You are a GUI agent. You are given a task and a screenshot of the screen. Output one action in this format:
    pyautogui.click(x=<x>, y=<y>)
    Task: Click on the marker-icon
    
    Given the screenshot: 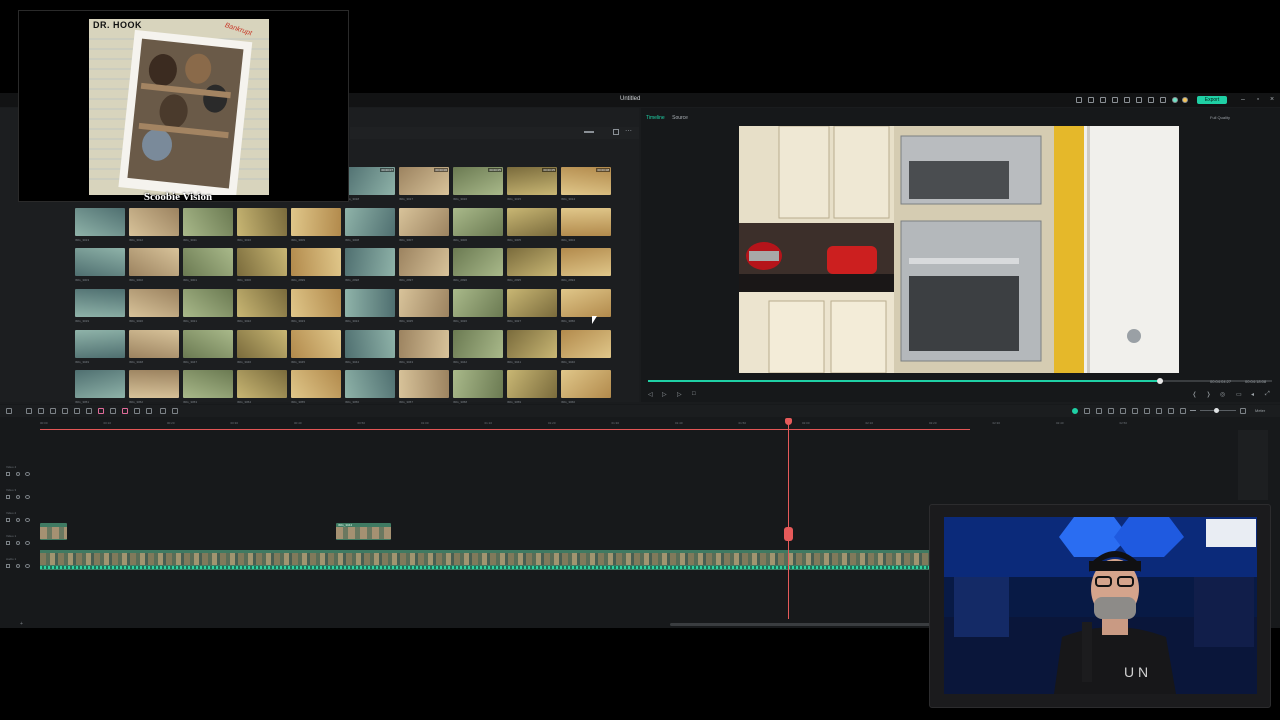 What is the action you would take?
    pyautogui.click(x=101, y=411)
    